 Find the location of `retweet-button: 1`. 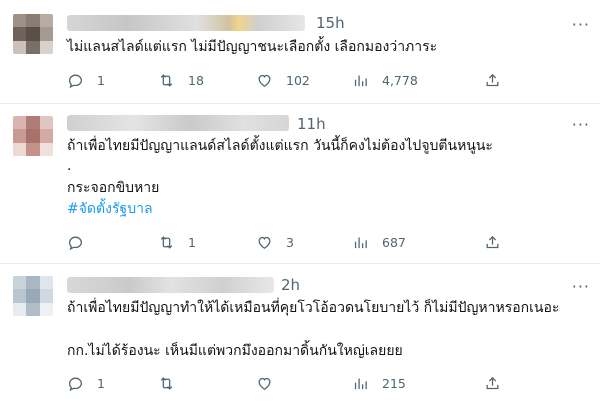

retweet-button: 1 is located at coordinates (177, 242).